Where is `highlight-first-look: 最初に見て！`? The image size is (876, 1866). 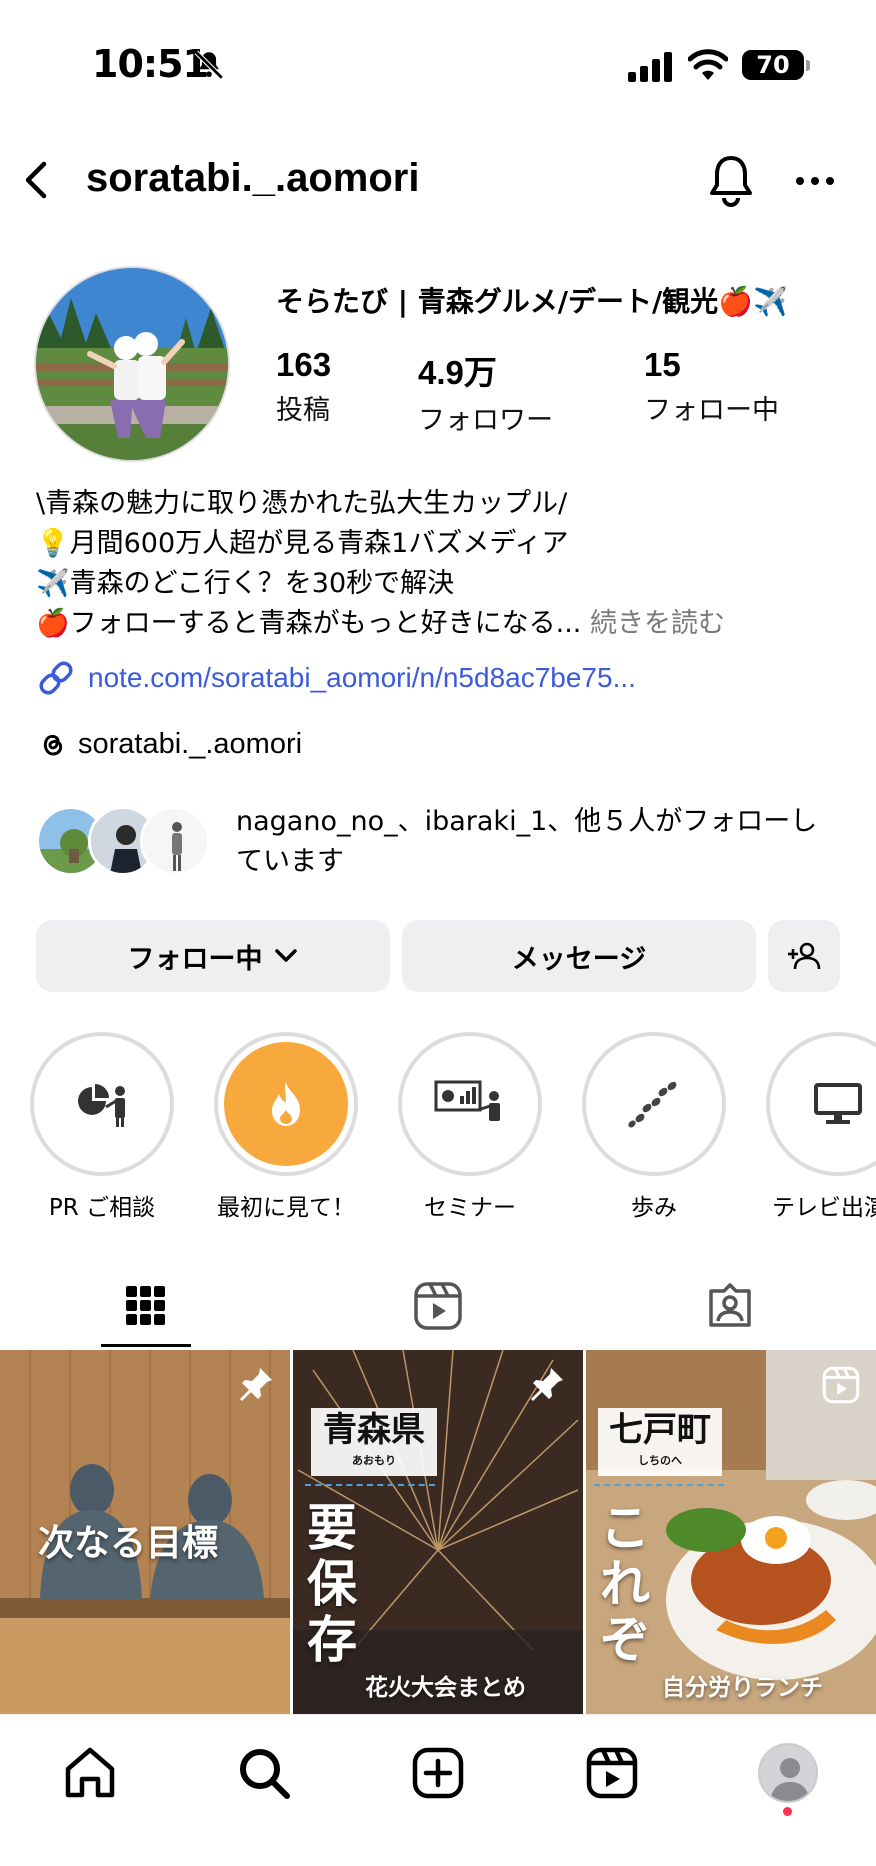 highlight-first-look: 最初に見て！ is located at coordinates (286, 1127).